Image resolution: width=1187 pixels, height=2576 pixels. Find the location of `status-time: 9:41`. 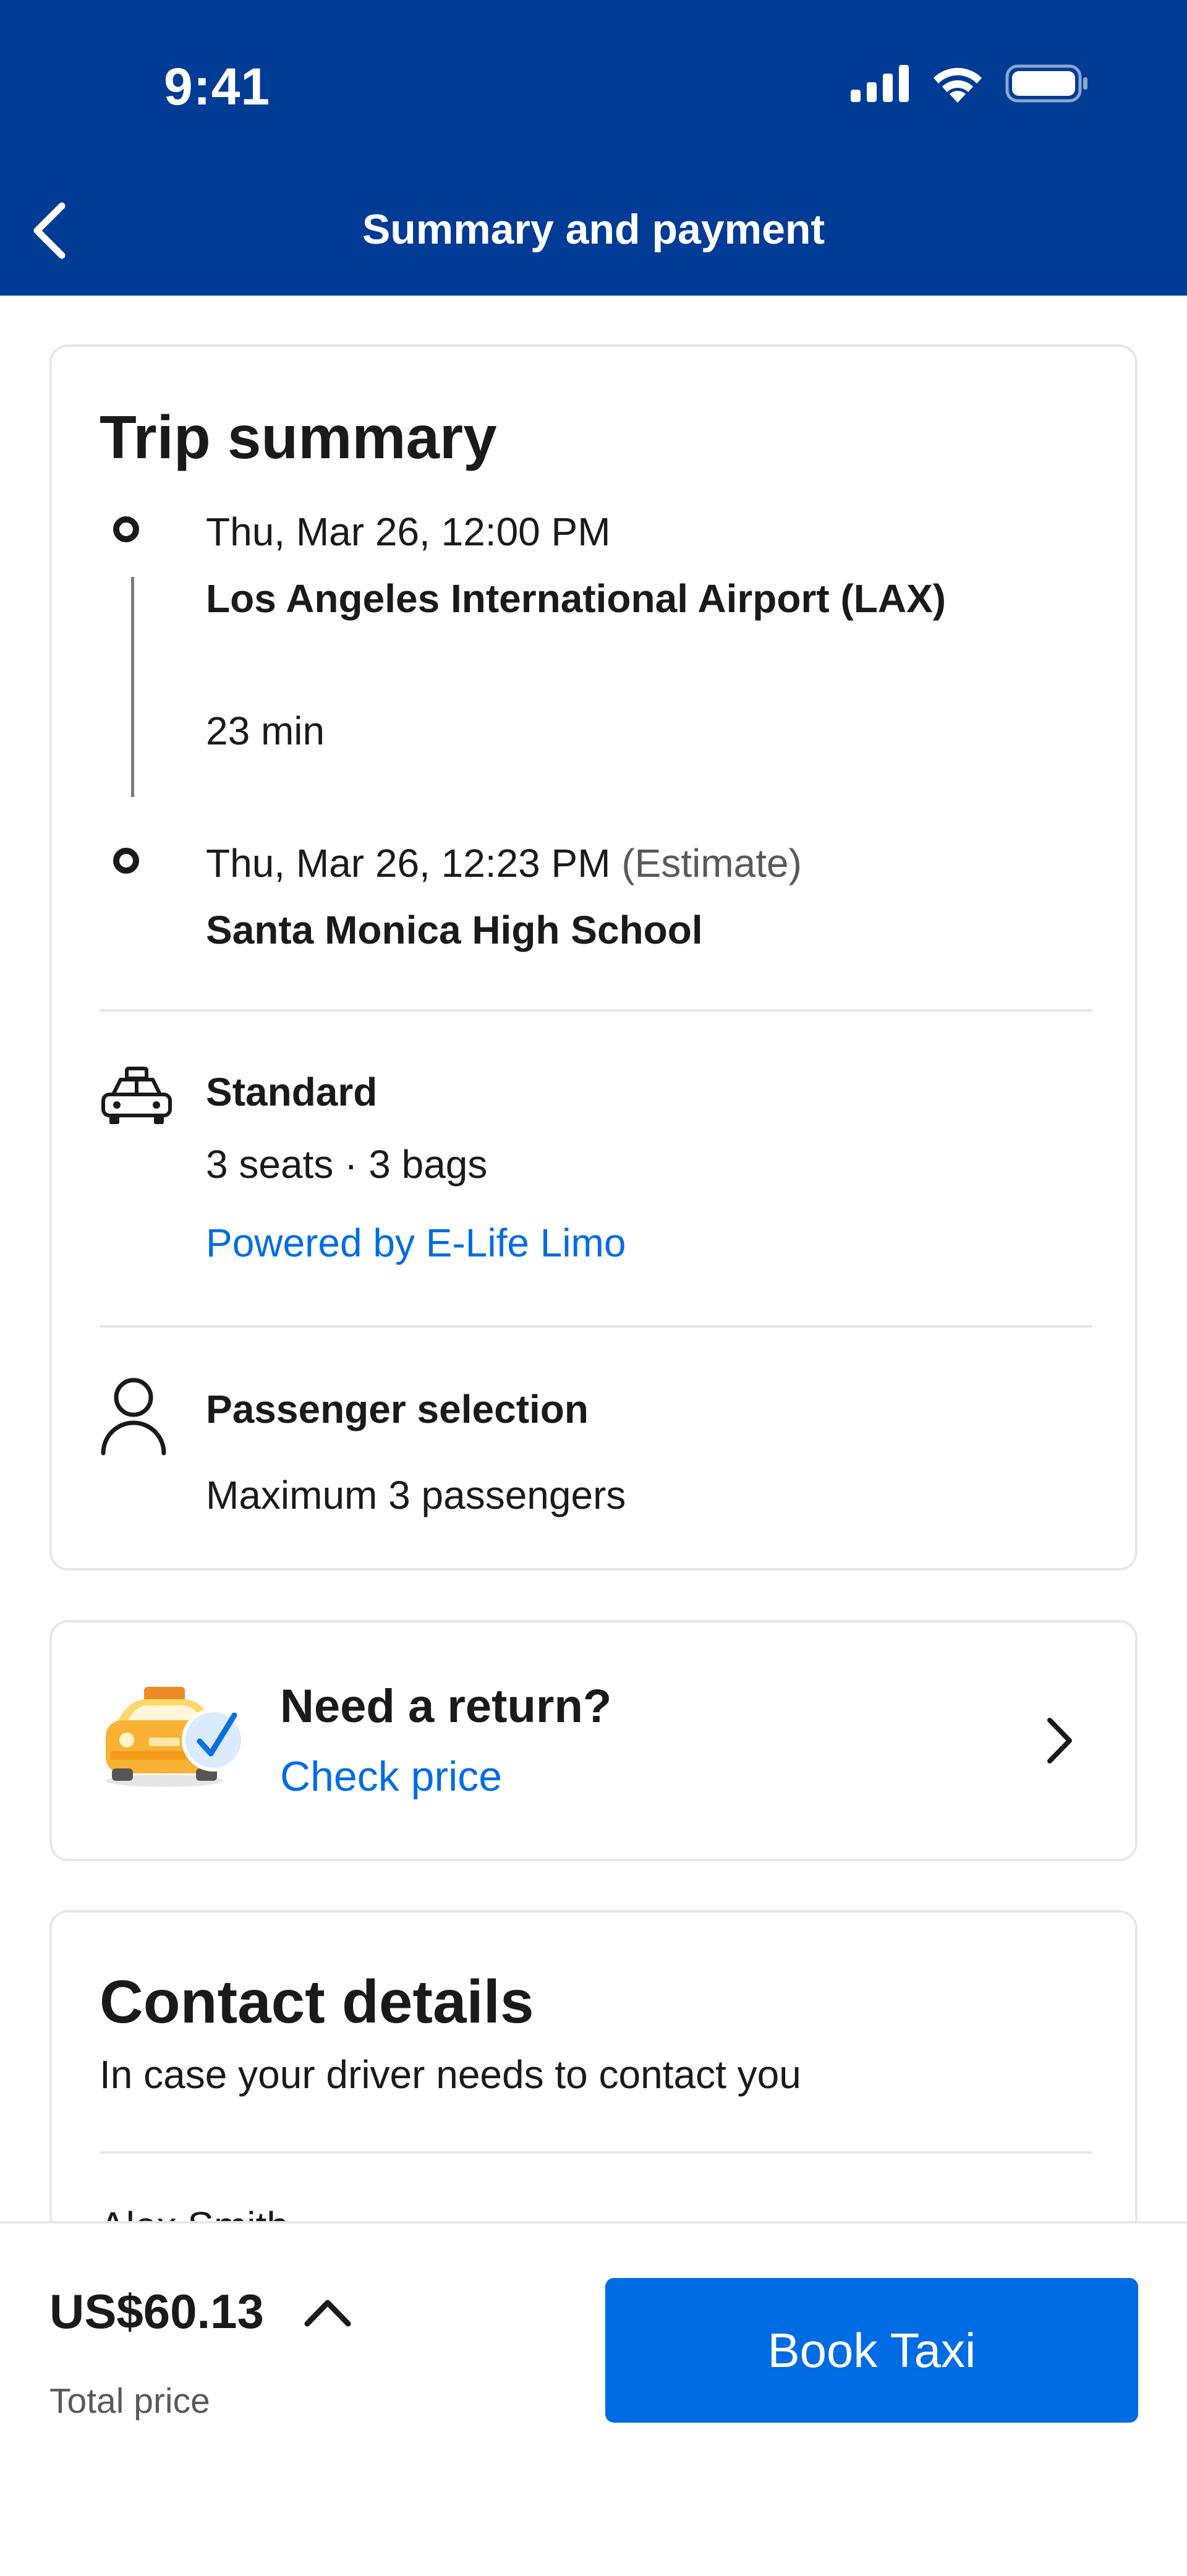

status-time: 9:41 is located at coordinates (218, 87).